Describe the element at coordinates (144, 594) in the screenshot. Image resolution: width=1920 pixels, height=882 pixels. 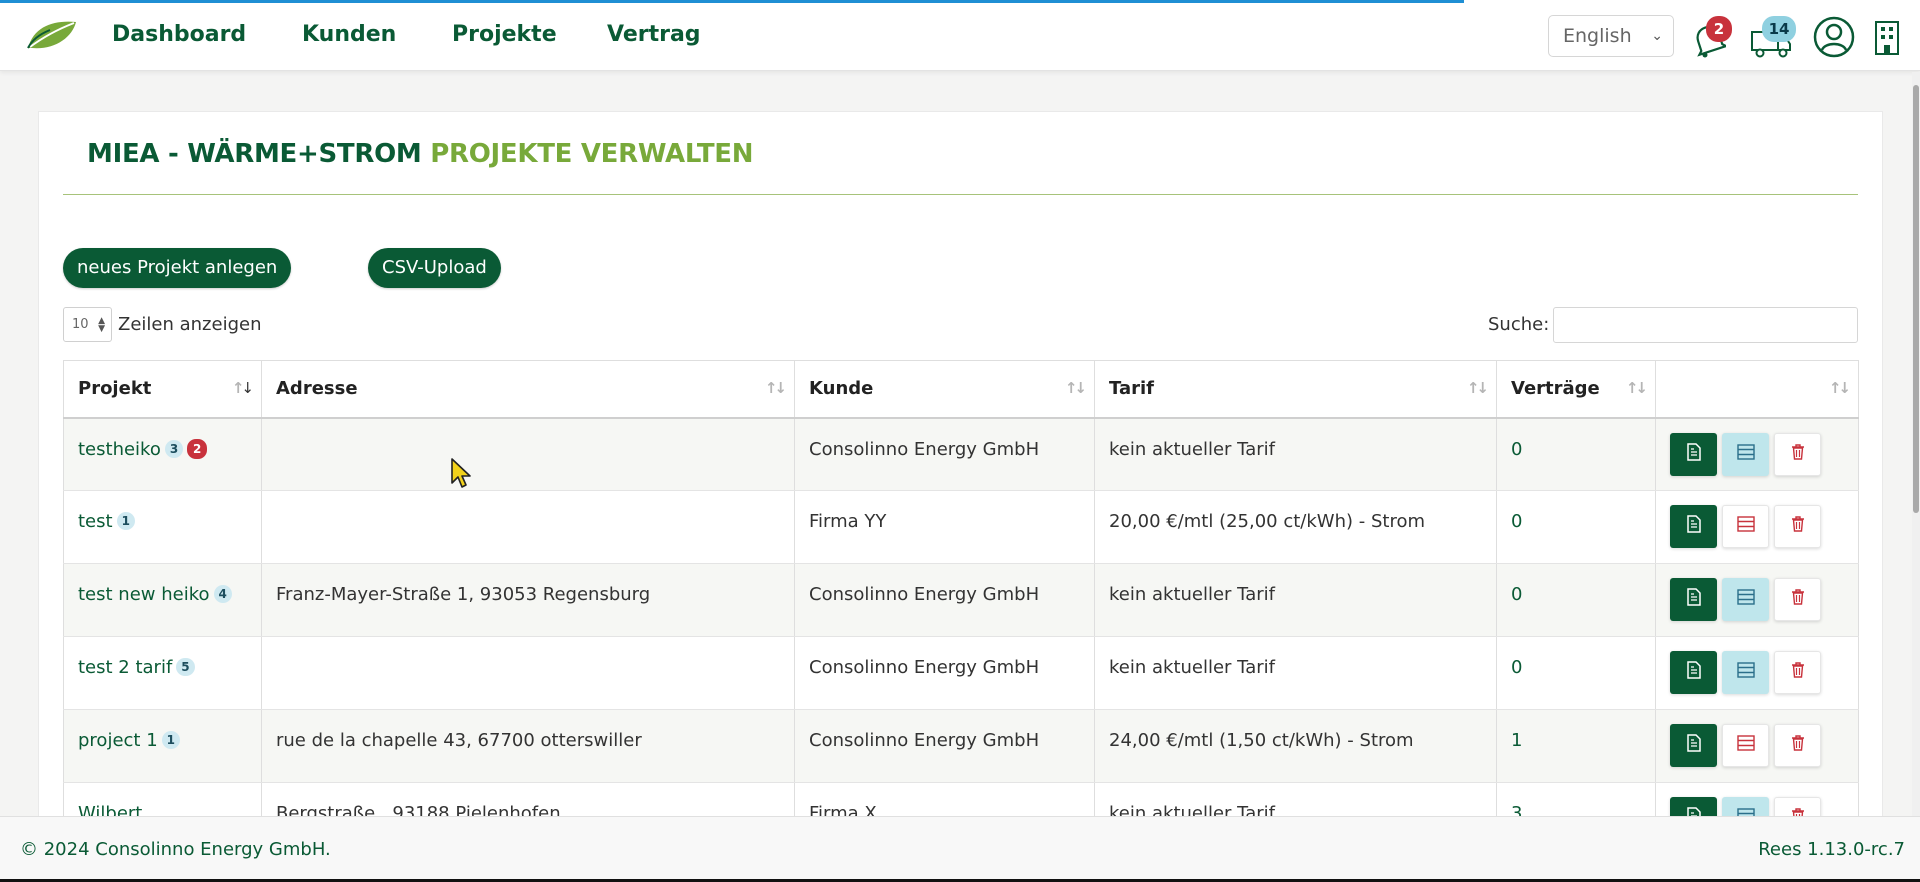
I see `project-link: test new heiko` at that location.